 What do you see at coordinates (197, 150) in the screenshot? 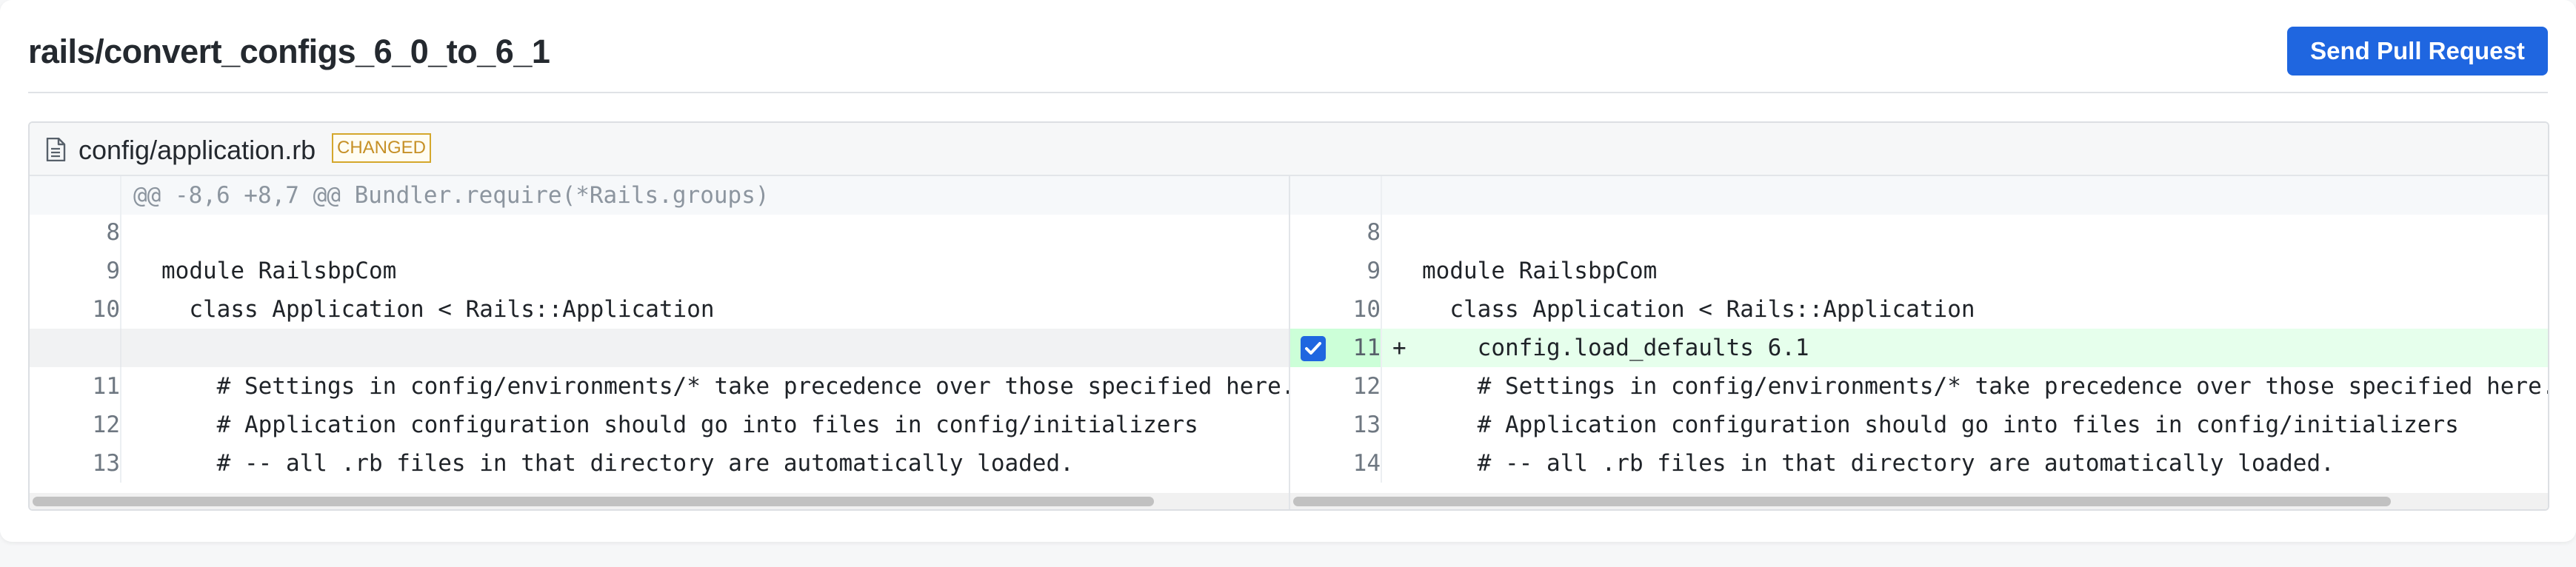
I see `file-name: config/application.rb` at bounding box center [197, 150].